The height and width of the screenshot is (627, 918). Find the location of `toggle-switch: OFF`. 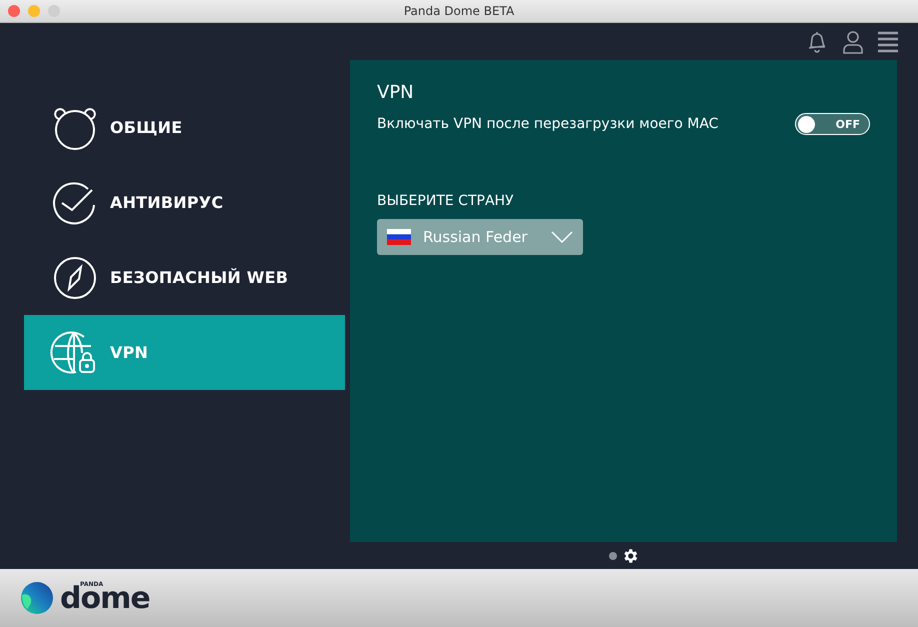

toggle-switch: OFF is located at coordinates (832, 124).